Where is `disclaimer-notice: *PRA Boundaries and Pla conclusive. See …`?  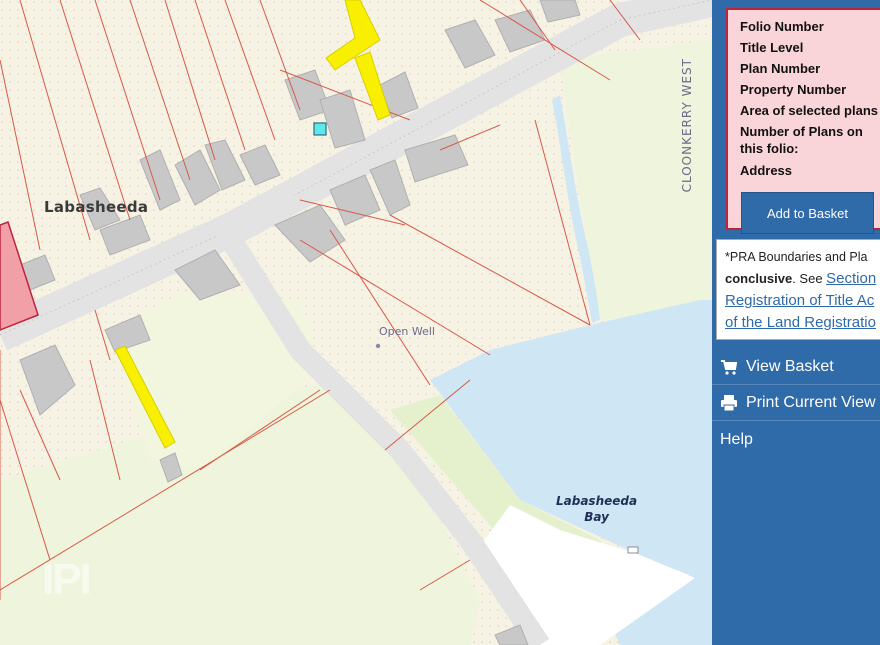
disclaimer-notice: *PRA Boundaries and Pla conclusive. See … is located at coordinates (798, 289).